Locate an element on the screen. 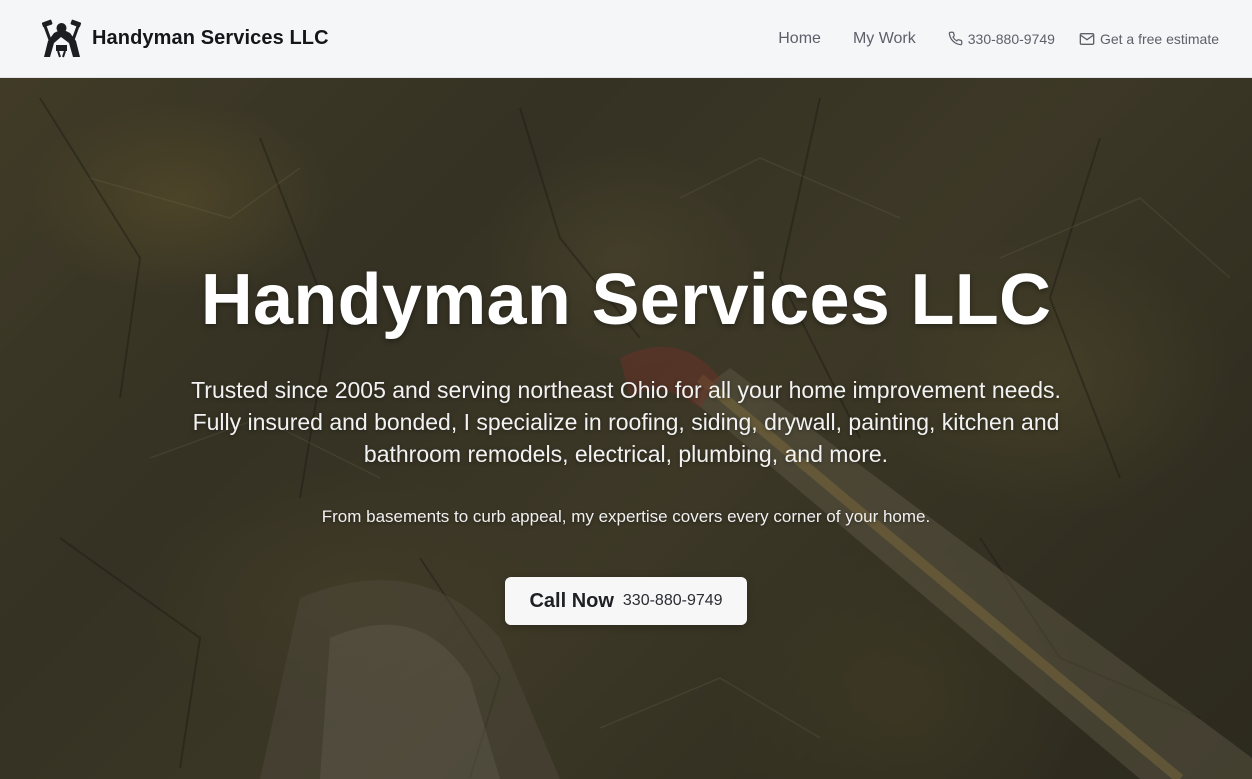  nav-my-work-link: My Work is located at coordinates (884, 39).